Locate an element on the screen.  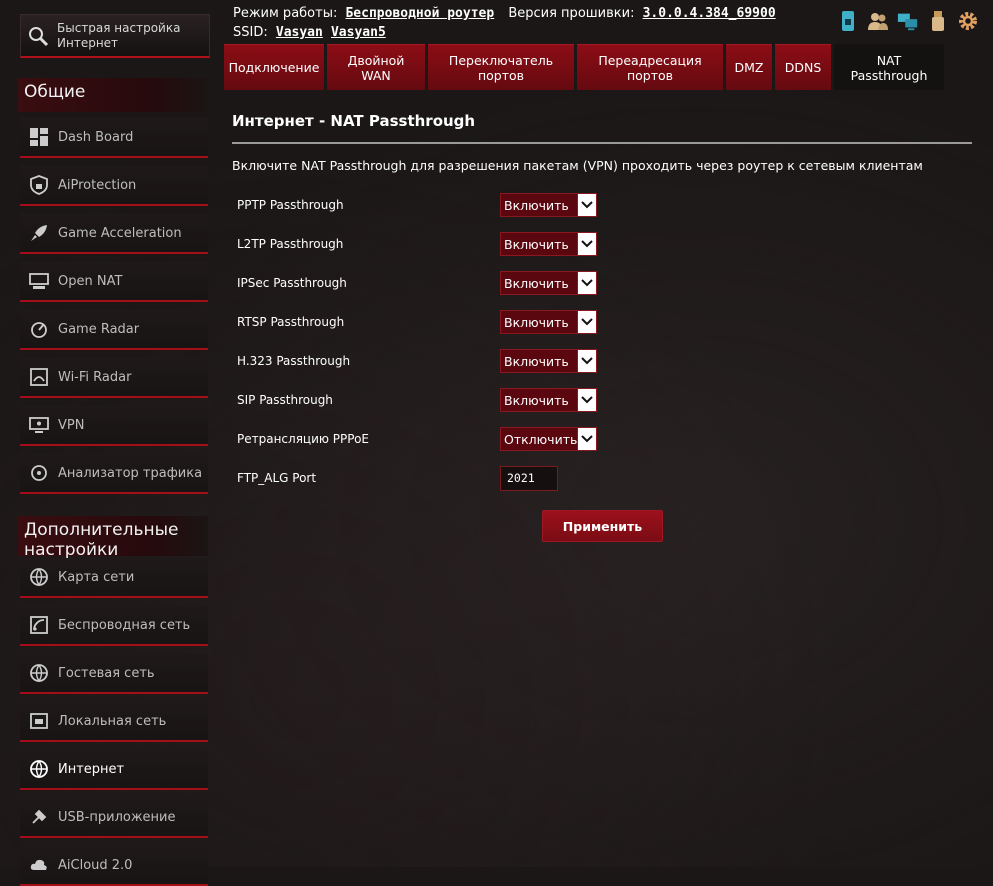
ssid-link-2: Vasyan5 is located at coordinates (358, 32).